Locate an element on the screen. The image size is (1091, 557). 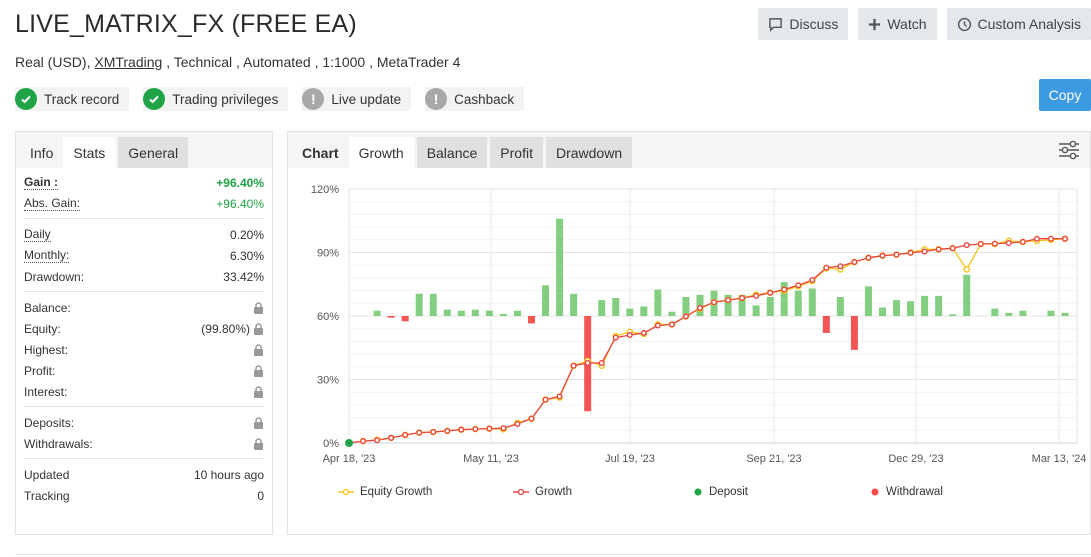
tab-general: General is located at coordinates (153, 152).